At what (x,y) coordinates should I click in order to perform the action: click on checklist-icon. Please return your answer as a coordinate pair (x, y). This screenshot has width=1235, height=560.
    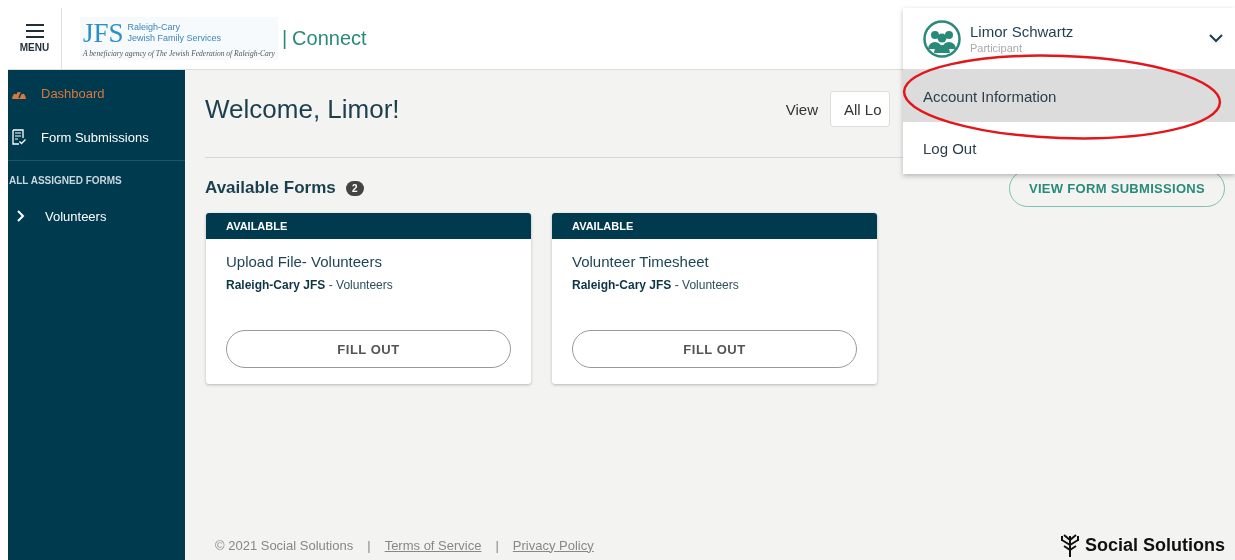
    Looking at the image, I should click on (19, 137).